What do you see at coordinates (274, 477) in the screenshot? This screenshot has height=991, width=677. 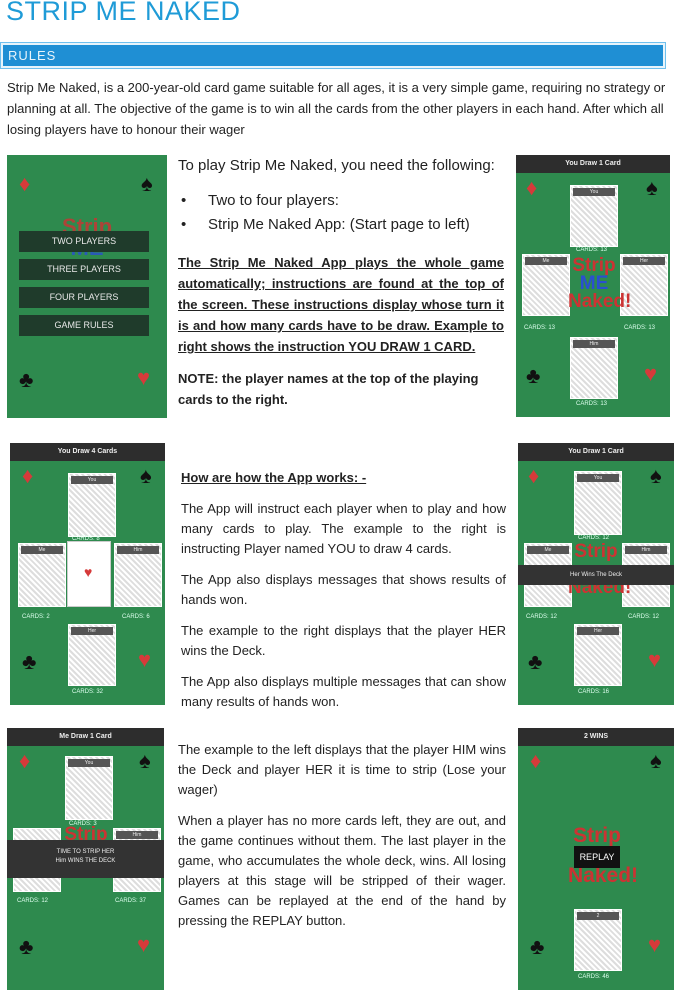 I see `how-heading: How are how the App works: -` at bounding box center [274, 477].